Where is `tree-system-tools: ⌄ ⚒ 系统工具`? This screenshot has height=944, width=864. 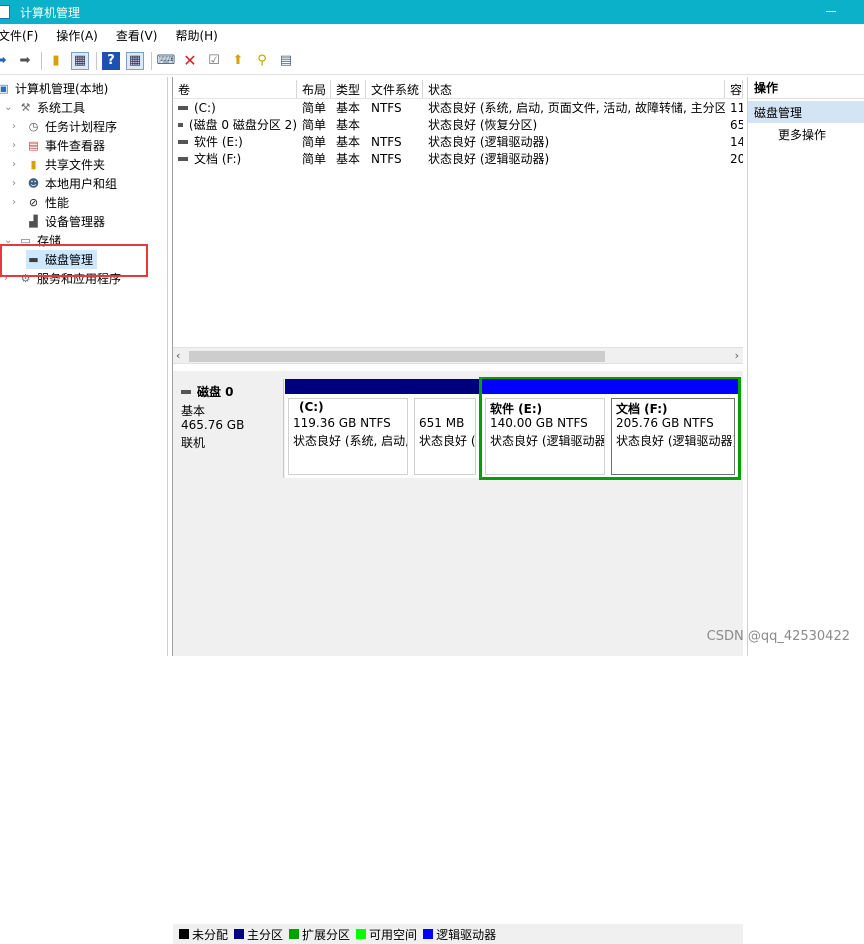
tree-system-tools: ⌄ ⚒ 系统工具 is located at coordinates (44, 107).